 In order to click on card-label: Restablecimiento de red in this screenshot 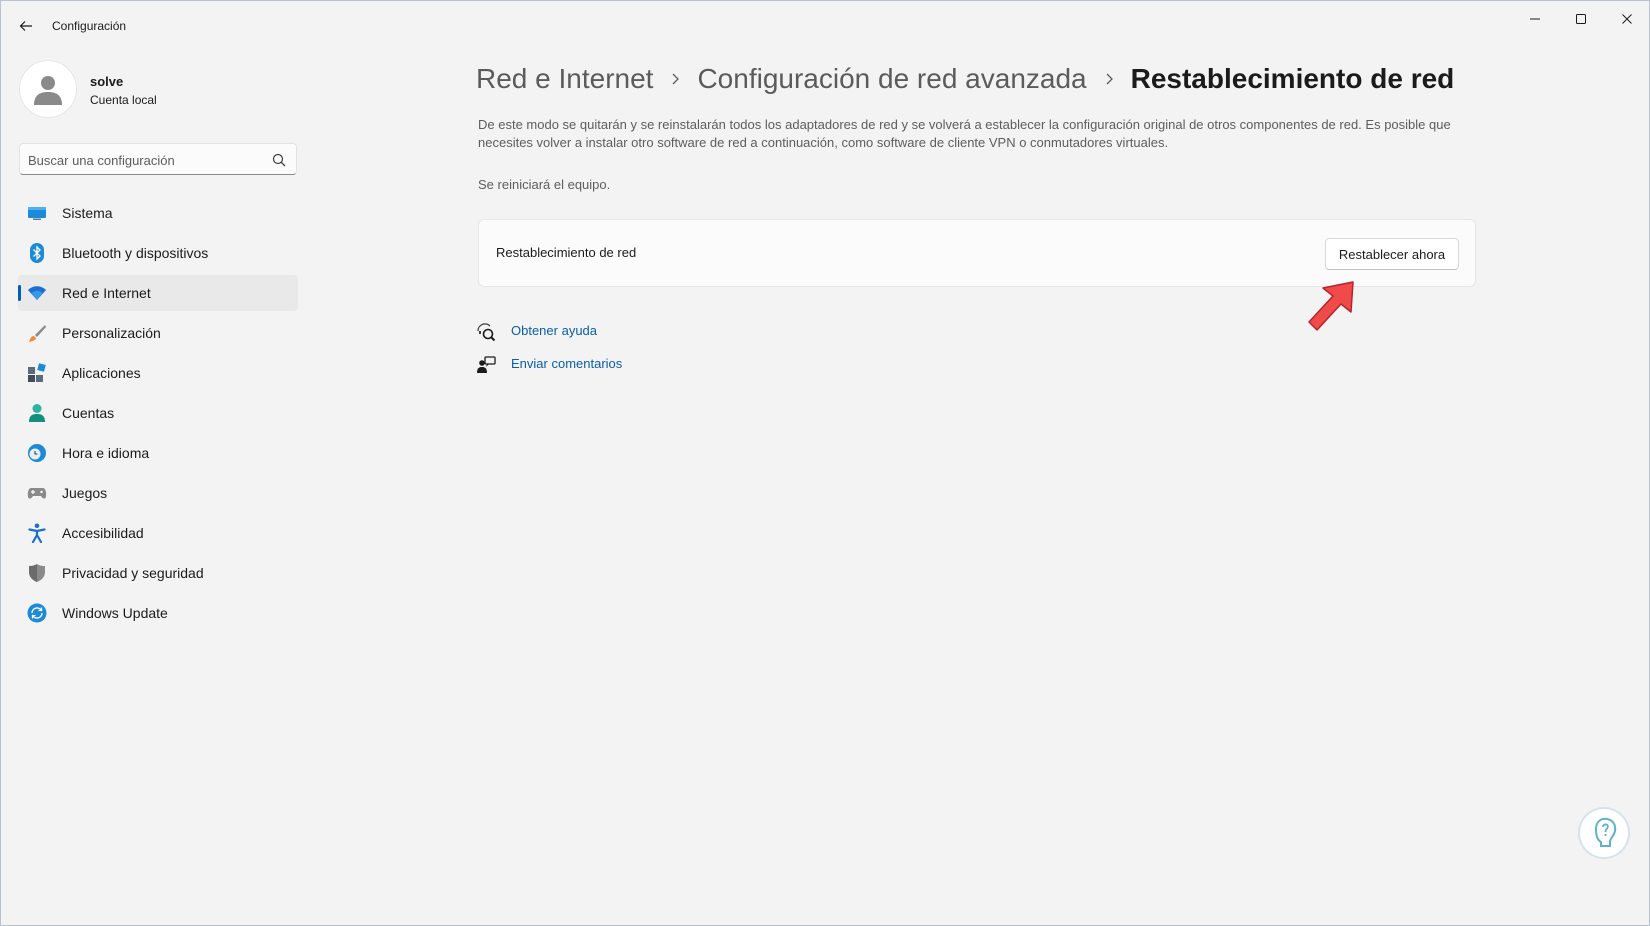, I will do `click(566, 252)`.